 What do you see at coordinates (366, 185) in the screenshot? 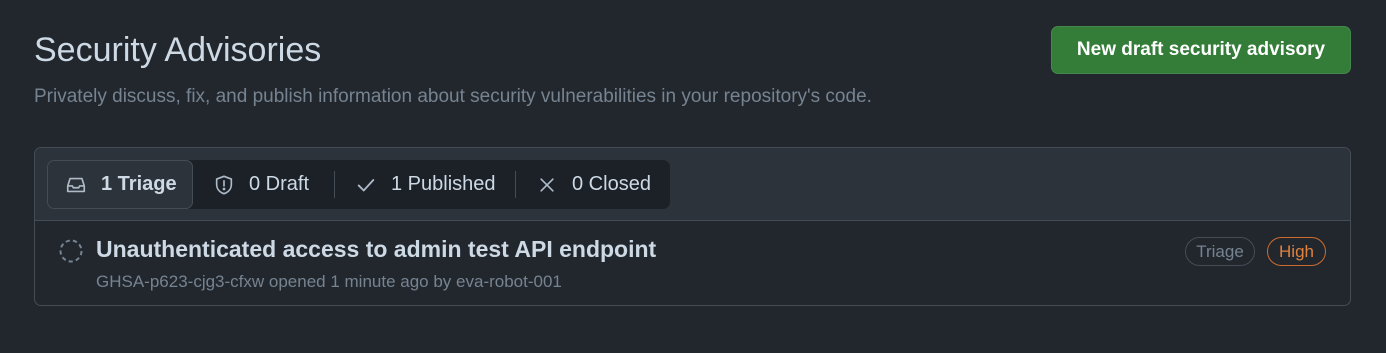
I see `check-icon` at bounding box center [366, 185].